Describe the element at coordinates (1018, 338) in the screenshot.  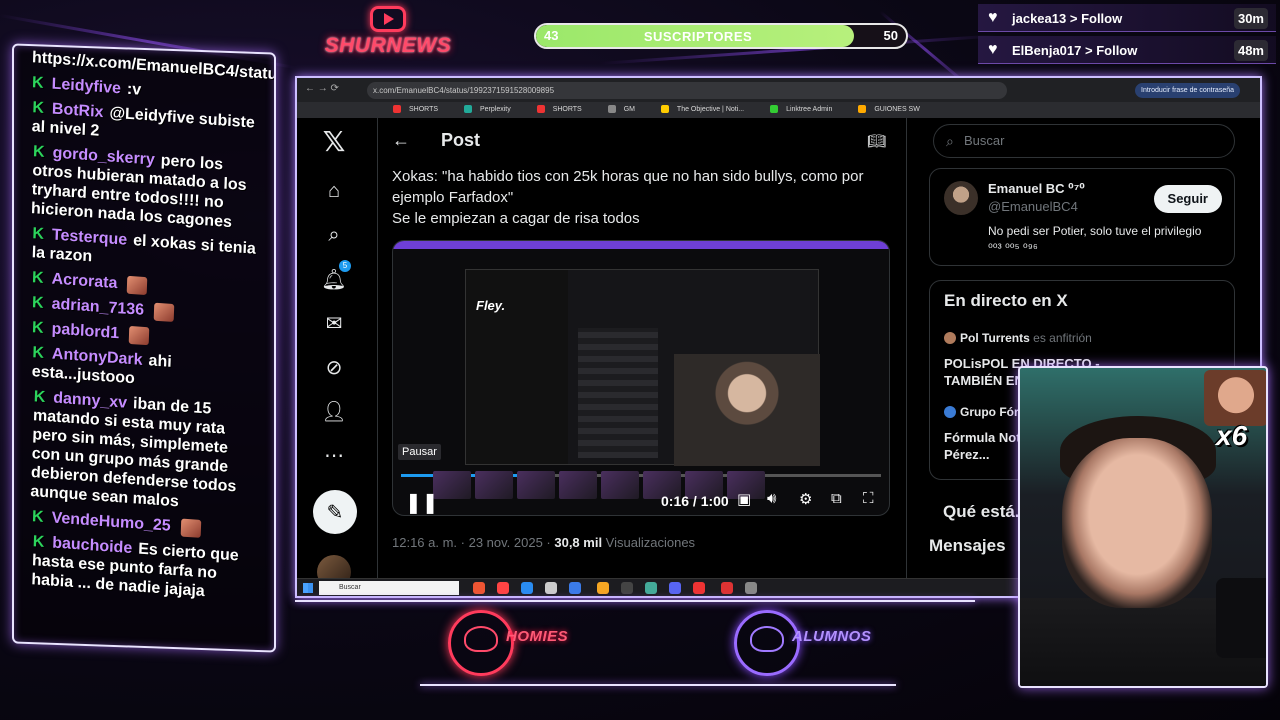
I see `live-host: Pol Turrents es anfitrión` at that location.